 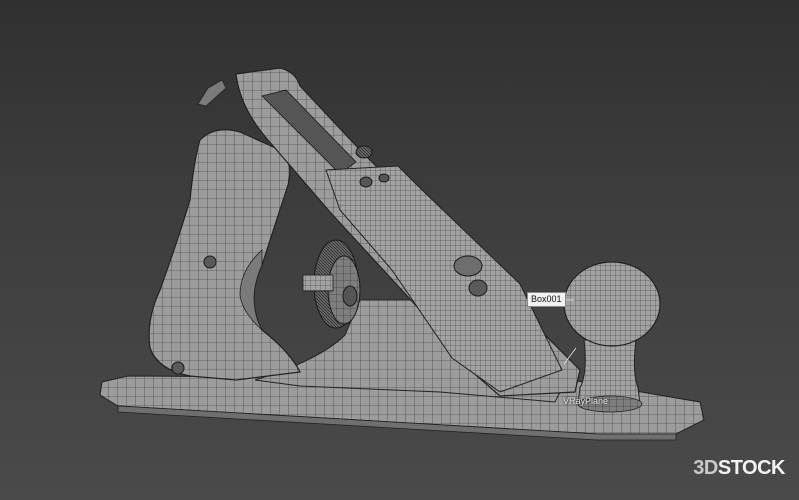 I want to click on watermark-logo: 3DSTOCK, so click(x=739, y=468).